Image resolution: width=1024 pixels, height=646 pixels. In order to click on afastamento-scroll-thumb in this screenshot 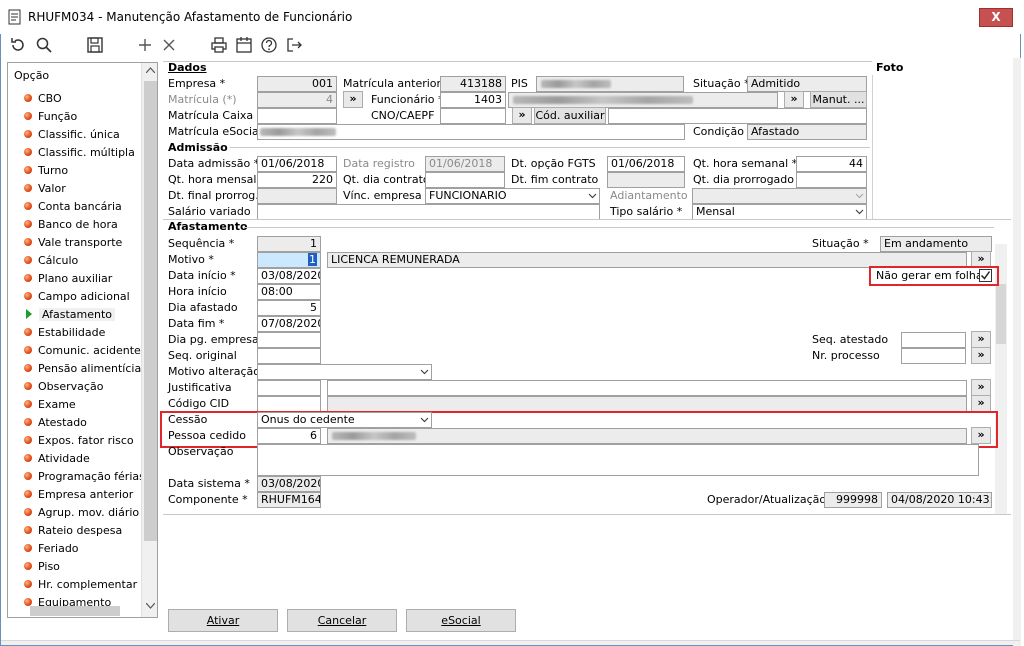, I will do `click(1001, 314)`.